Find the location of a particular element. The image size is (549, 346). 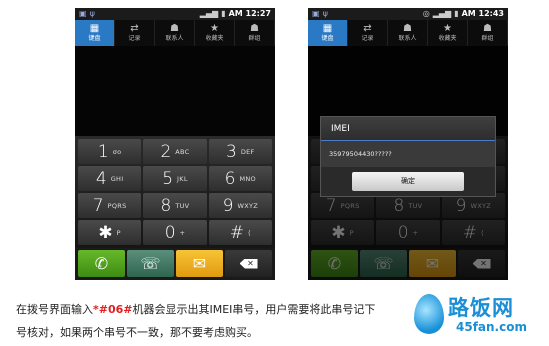

dialog-title: IMEI is located at coordinates (408, 129).